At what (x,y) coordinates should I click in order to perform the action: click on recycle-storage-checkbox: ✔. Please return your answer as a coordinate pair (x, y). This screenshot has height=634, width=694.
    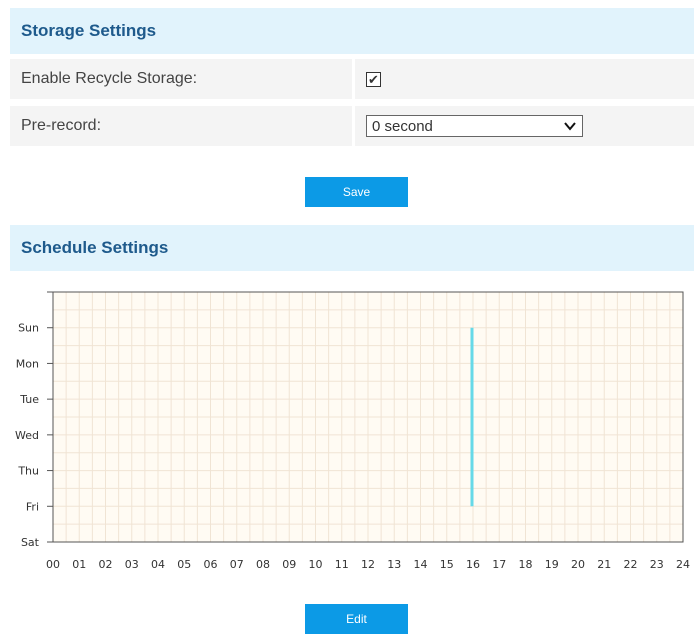
    Looking at the image, I should click on (373, 79).